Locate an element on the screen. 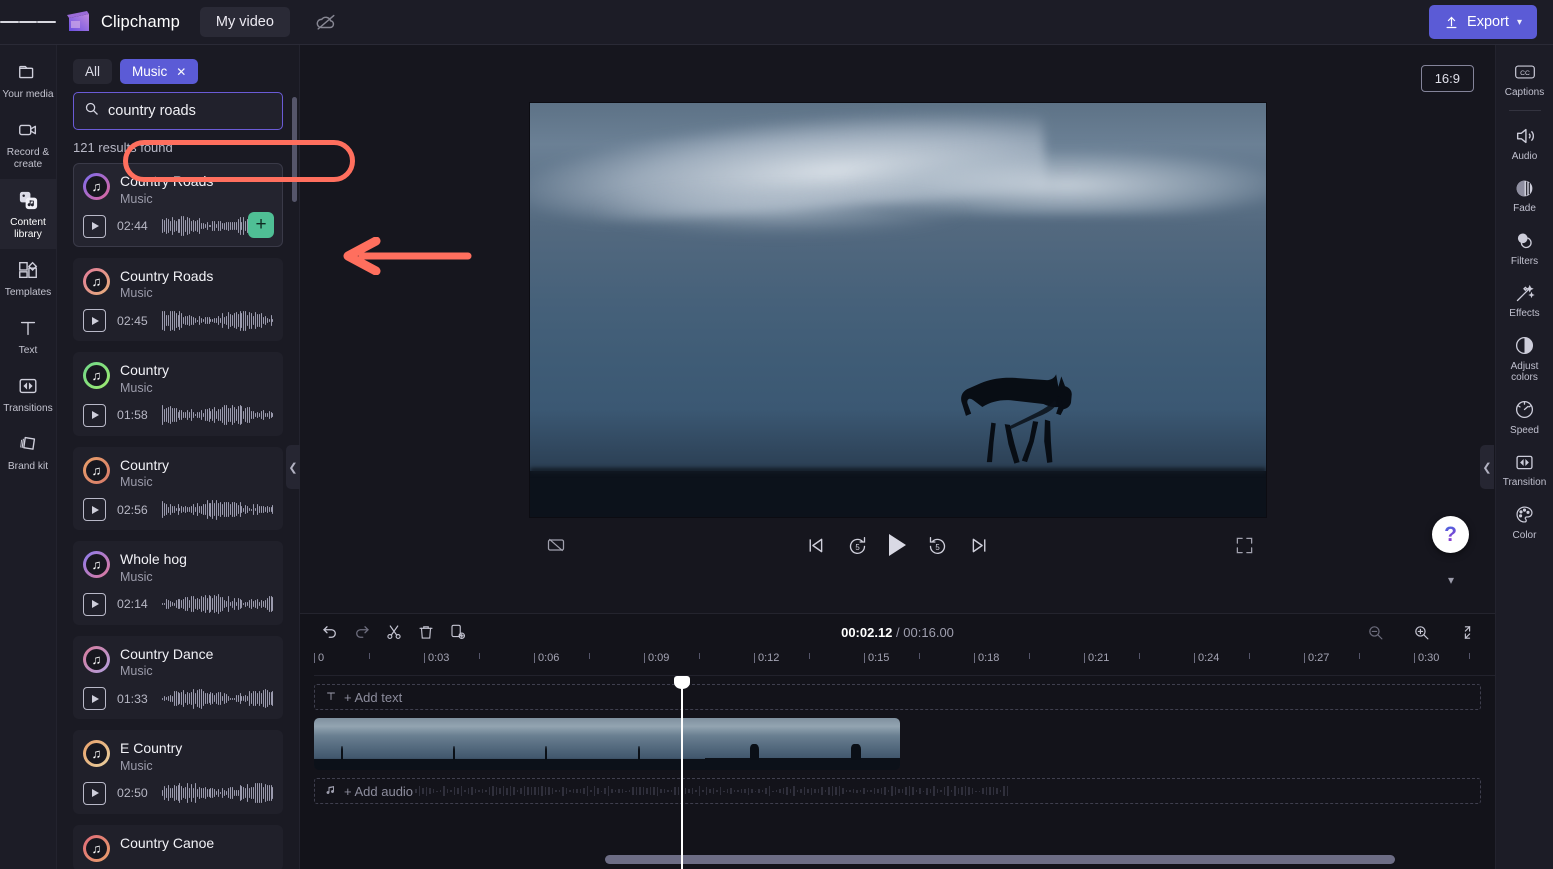 The height and width of the screenshot is (869, 1553). track-title: Country Roads is located at coordinates (167, 275).